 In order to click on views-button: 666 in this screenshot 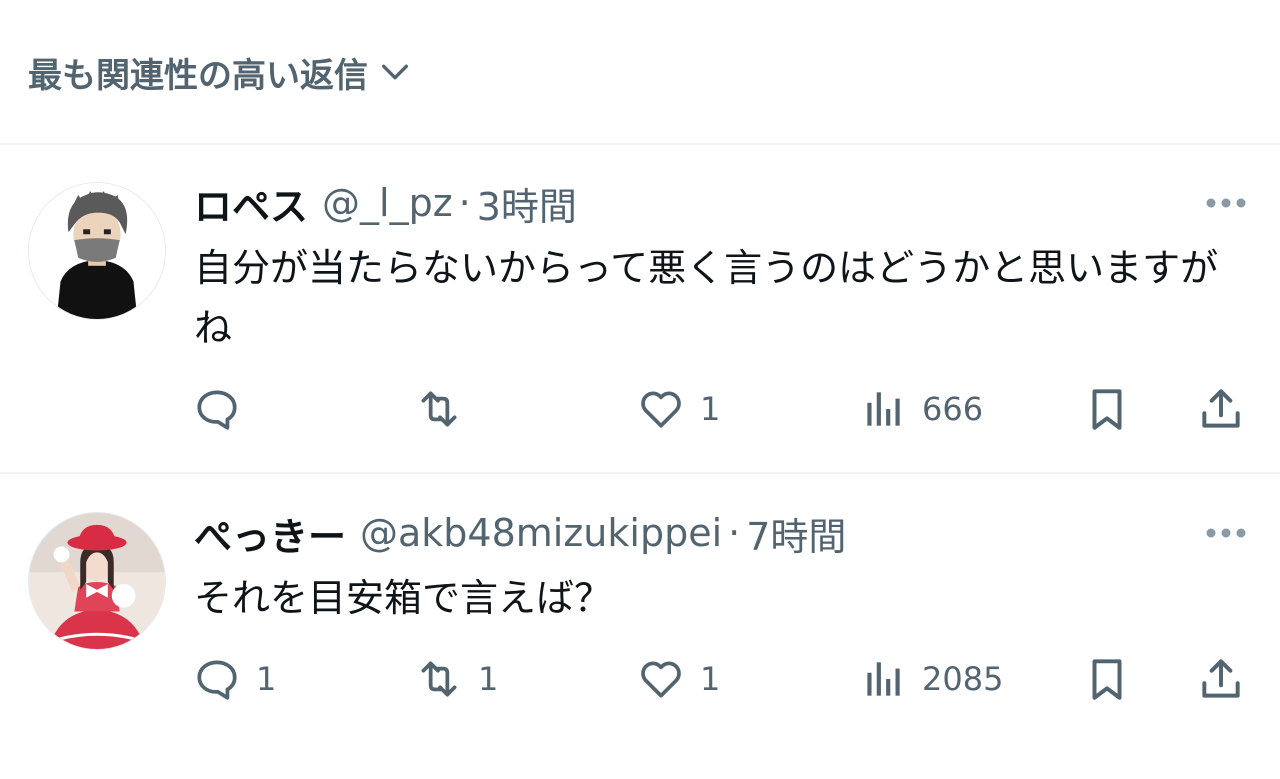, I will do `click(920, 409)`.